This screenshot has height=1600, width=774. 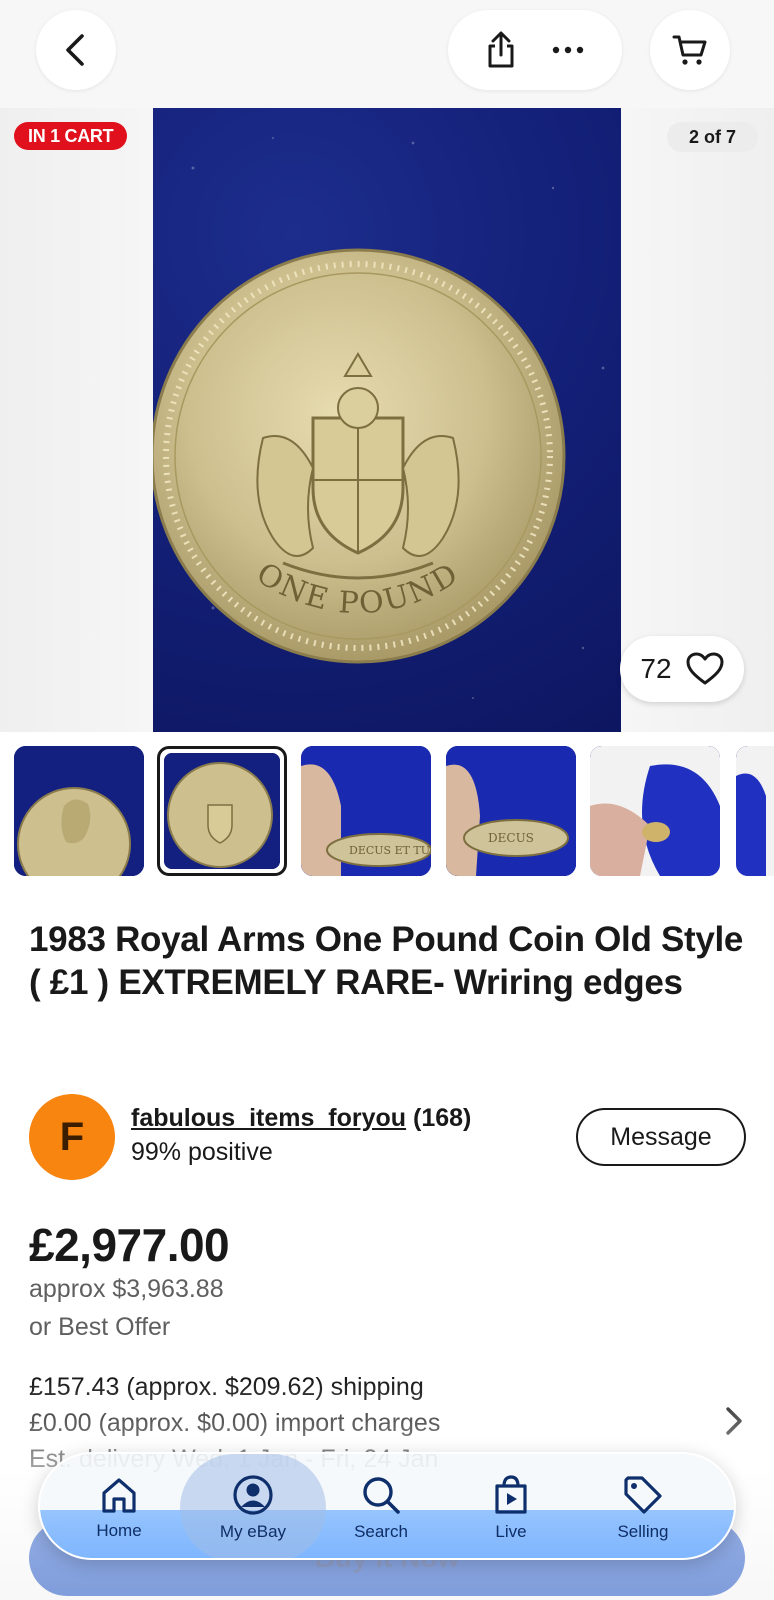 I want to click on thumbnail-4: DECUS, so click(x=511, y=811).